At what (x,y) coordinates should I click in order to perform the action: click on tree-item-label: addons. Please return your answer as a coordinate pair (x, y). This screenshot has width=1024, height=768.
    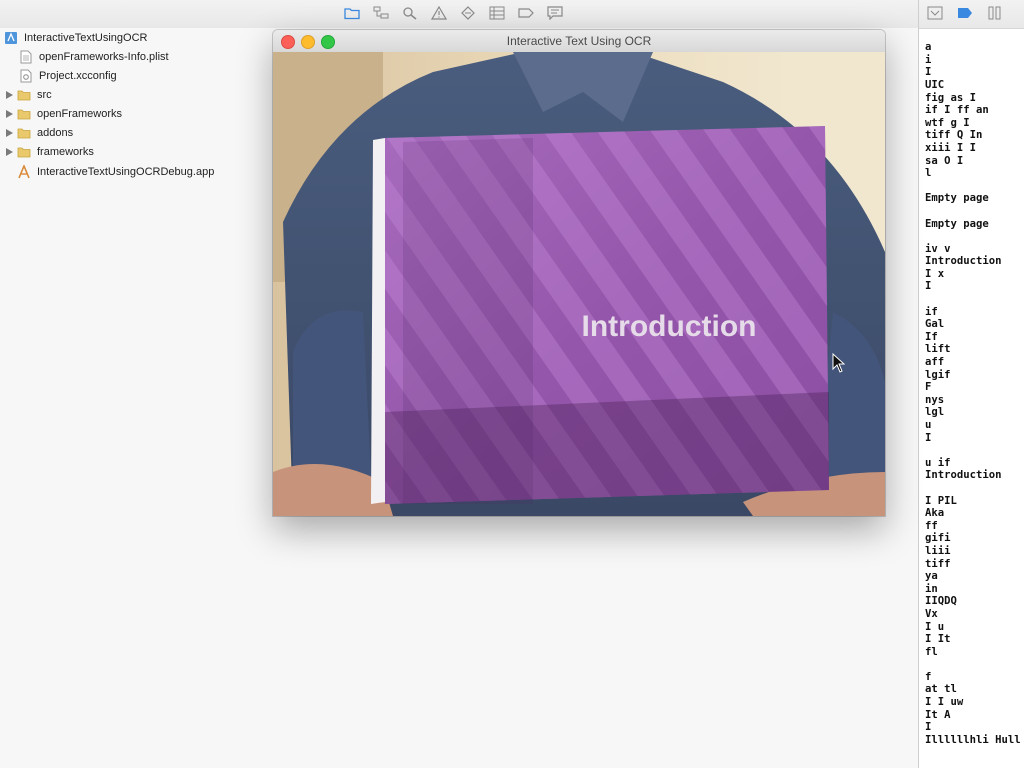
    Looking at the image, I should click on (55, 132).